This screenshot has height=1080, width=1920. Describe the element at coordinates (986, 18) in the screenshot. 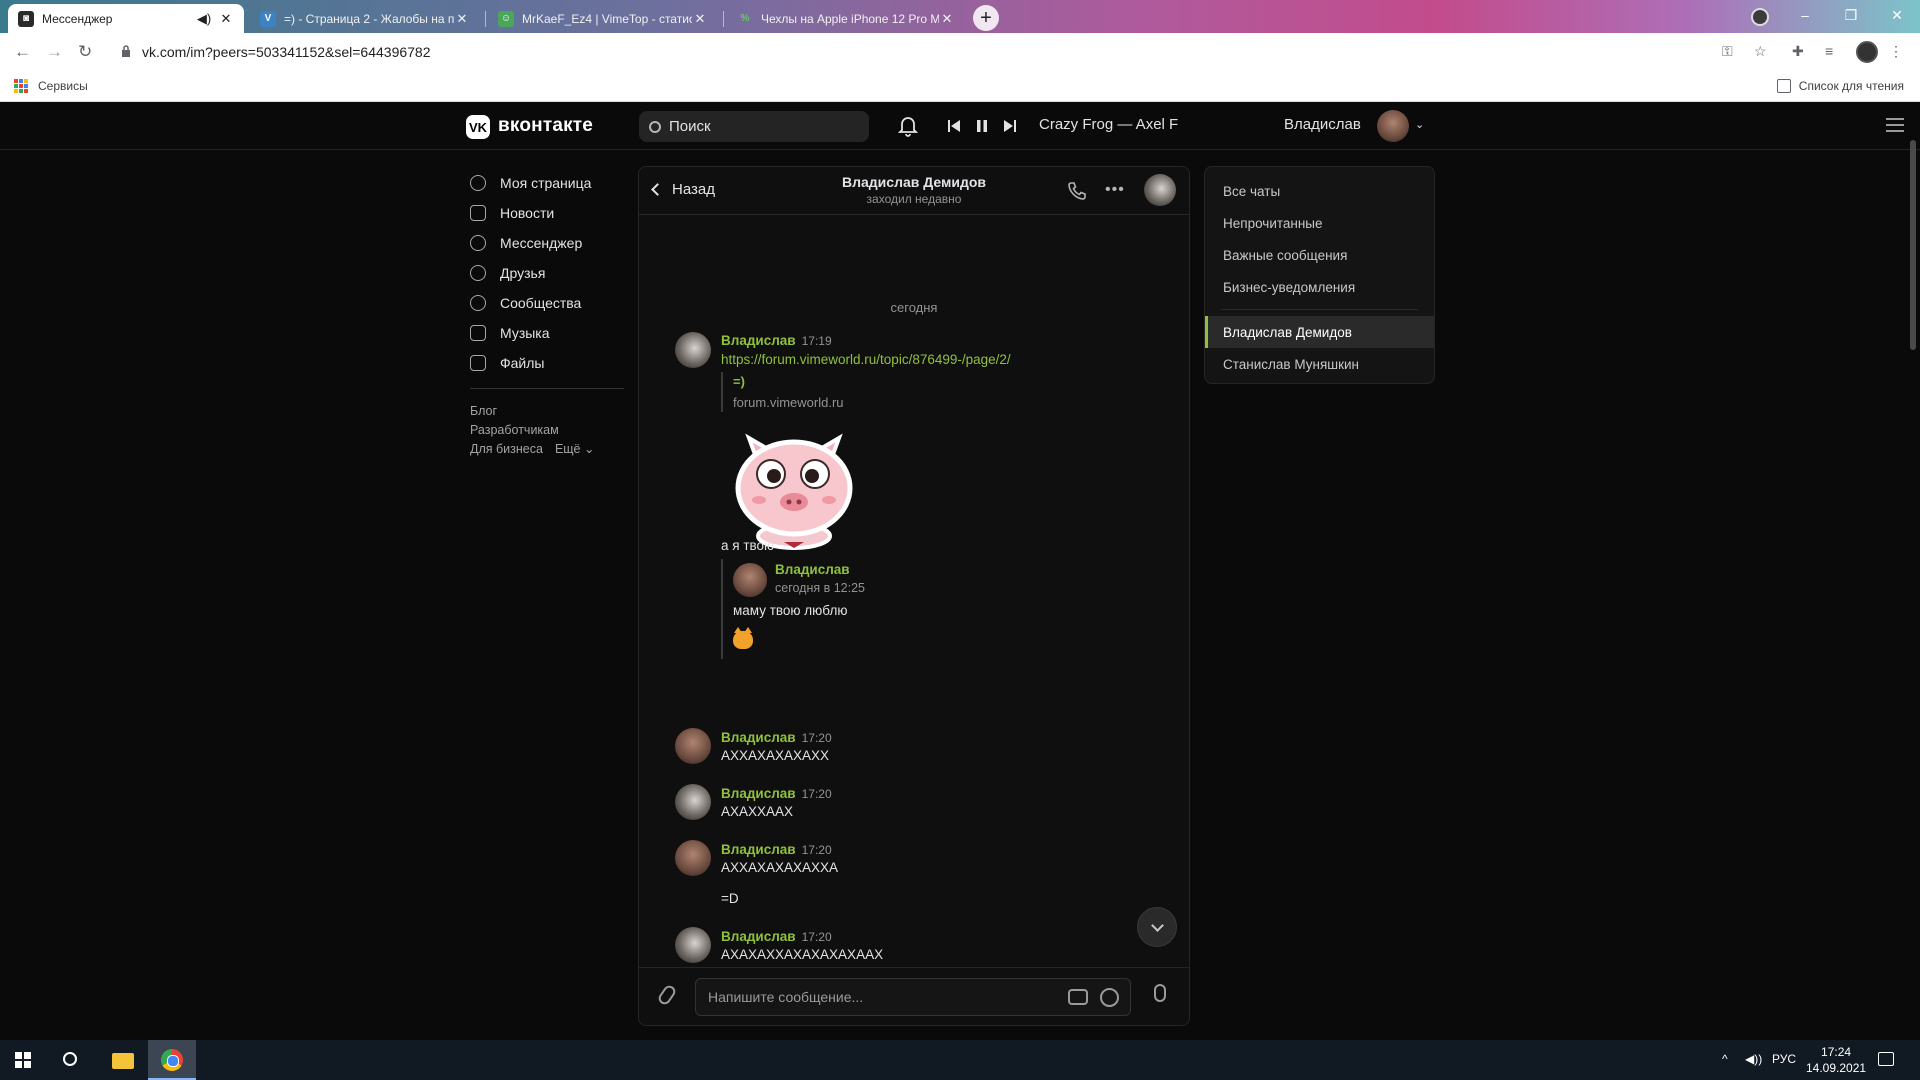

I see `new-tab-button: +` at that location.